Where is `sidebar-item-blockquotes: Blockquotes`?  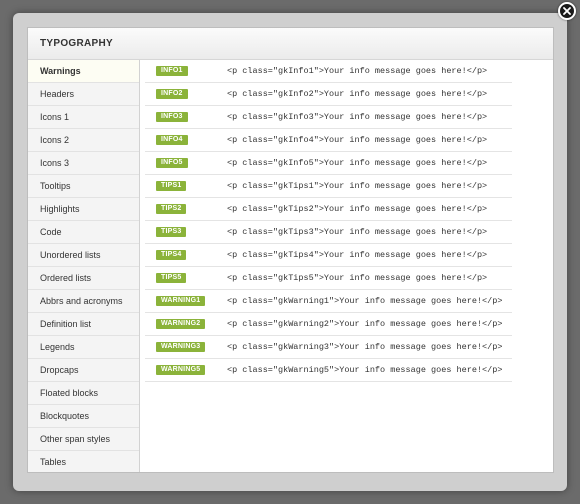 sidebar-item-blockquotes: Blockquotes is located at coordinates (83, 416).